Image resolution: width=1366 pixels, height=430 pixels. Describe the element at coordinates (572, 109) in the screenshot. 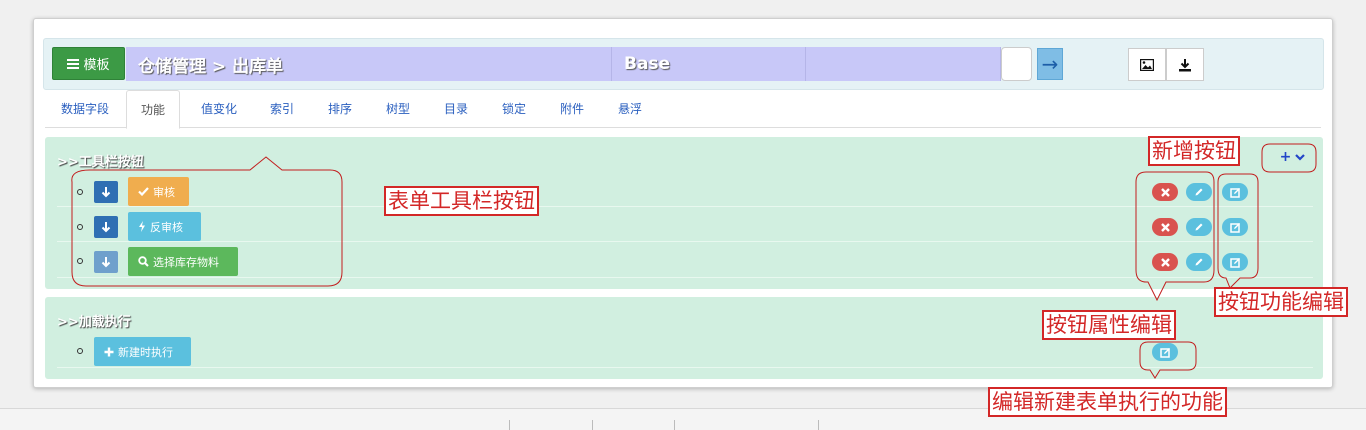

I see `tab-attachment: 附件` at that location.